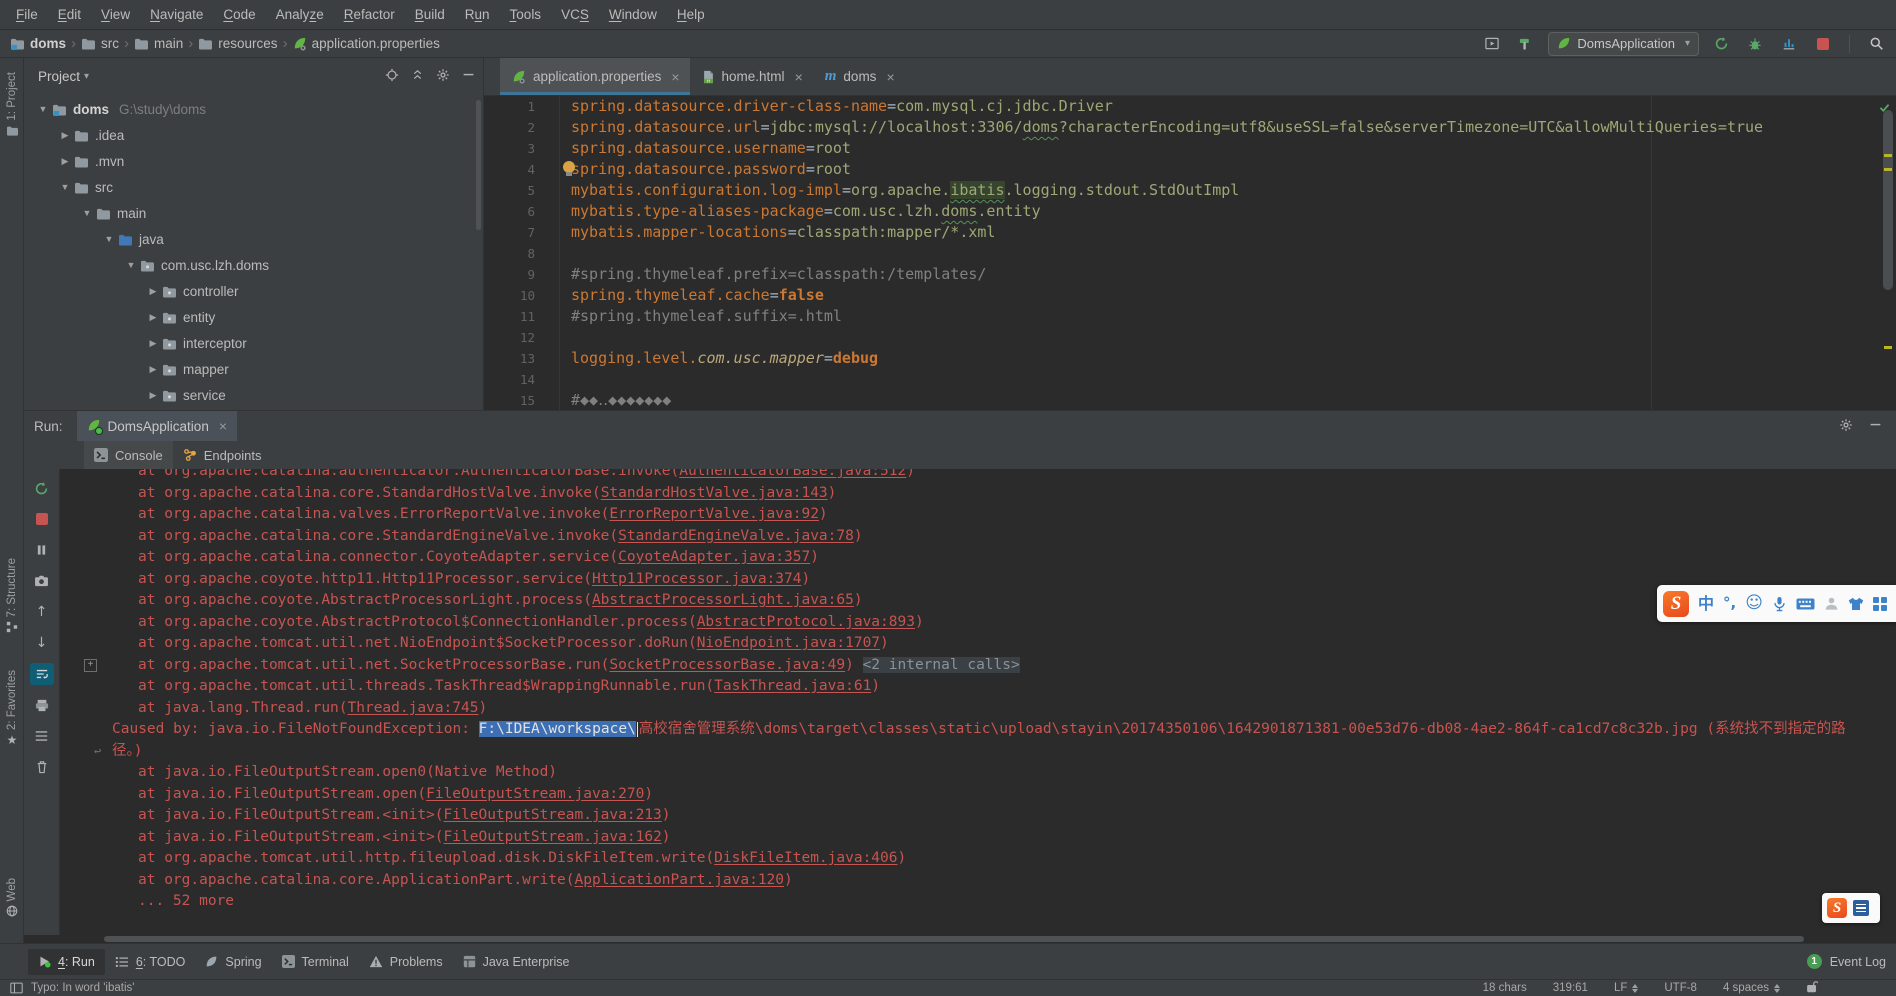 Image resolution: width=1896 pixels, height=996 pixels. I want to click on status-widget-319-61: 319:61, so click(1570, 988).